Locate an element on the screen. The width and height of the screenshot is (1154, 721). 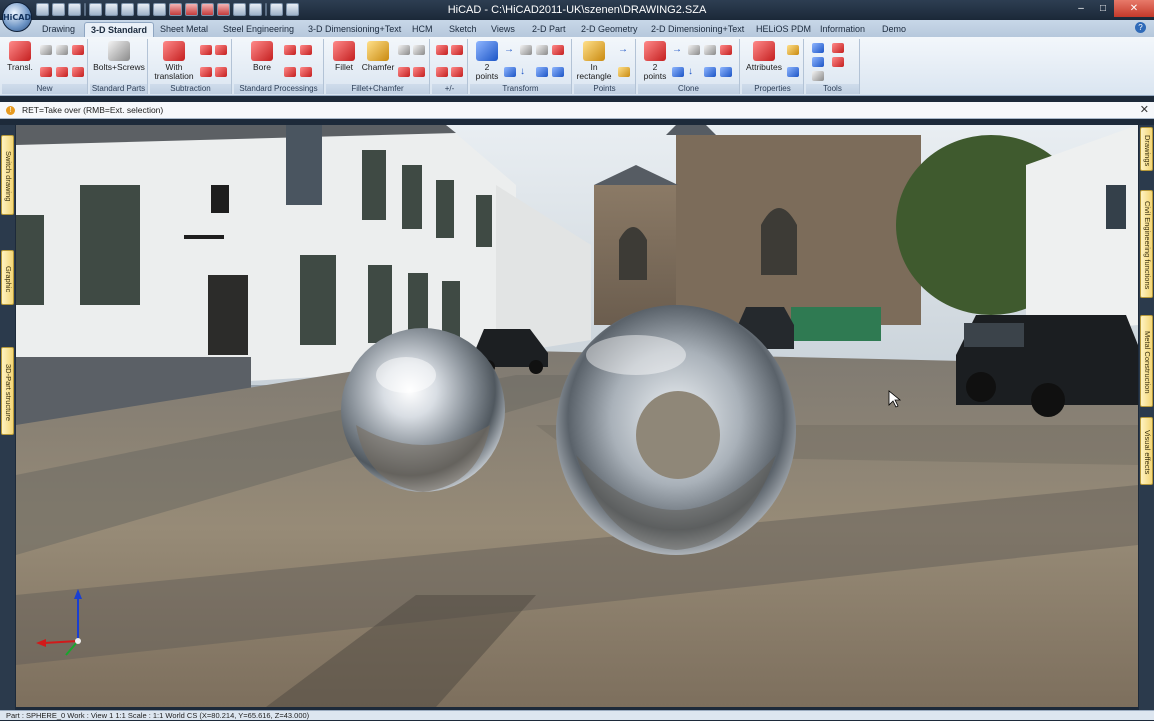
groove-icon is located at coordinates (290, 72).